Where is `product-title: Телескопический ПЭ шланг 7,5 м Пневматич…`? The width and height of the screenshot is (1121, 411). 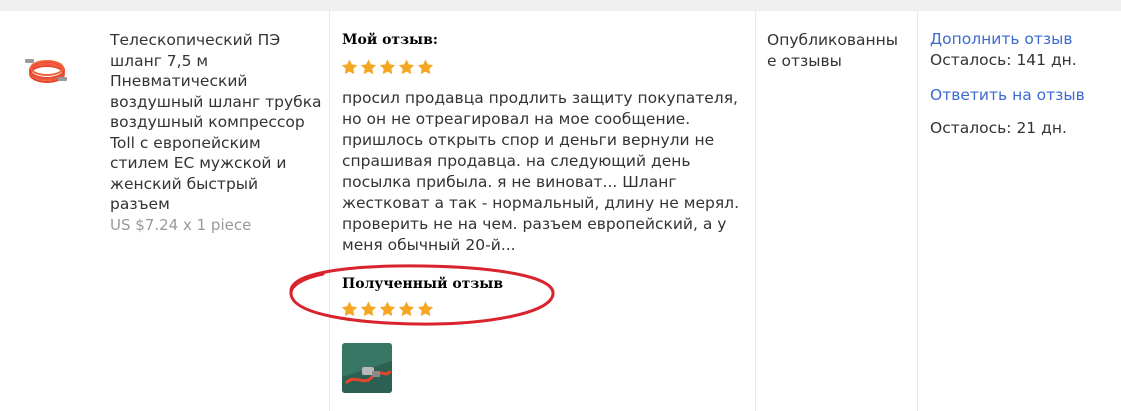 product-title: Телескопический ПЭ шланг 7,5 м Пневматич… is located at coordinates (216, 122).